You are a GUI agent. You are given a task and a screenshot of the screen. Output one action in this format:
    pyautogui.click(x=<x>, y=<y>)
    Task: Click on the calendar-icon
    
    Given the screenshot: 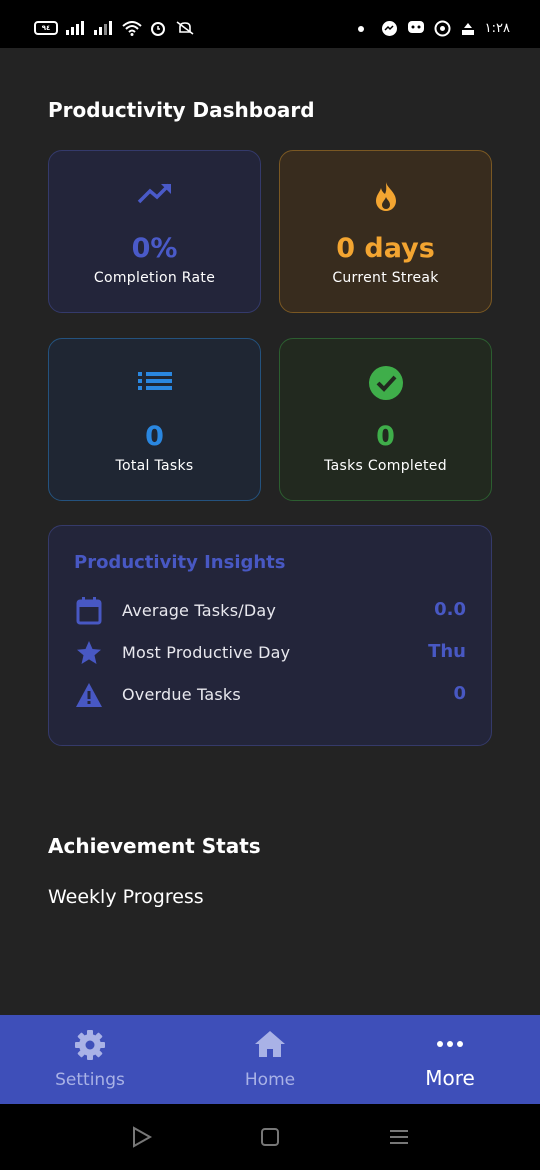 What is the action you would take?
    pyautogui.click(x=89, y=611)
    